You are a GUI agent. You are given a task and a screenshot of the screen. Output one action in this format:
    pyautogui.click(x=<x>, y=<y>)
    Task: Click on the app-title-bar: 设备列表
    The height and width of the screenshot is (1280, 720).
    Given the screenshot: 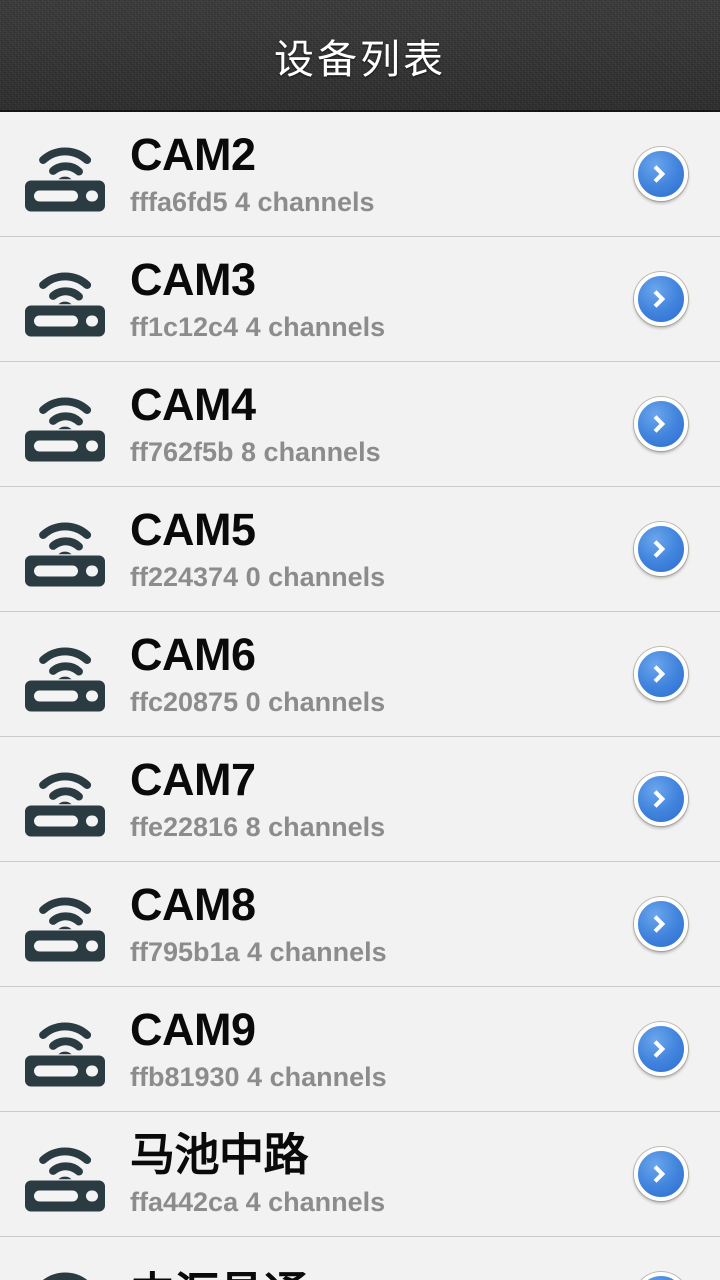 What is the action you would take?
    pyautogui.click(x=360, y=56)
    